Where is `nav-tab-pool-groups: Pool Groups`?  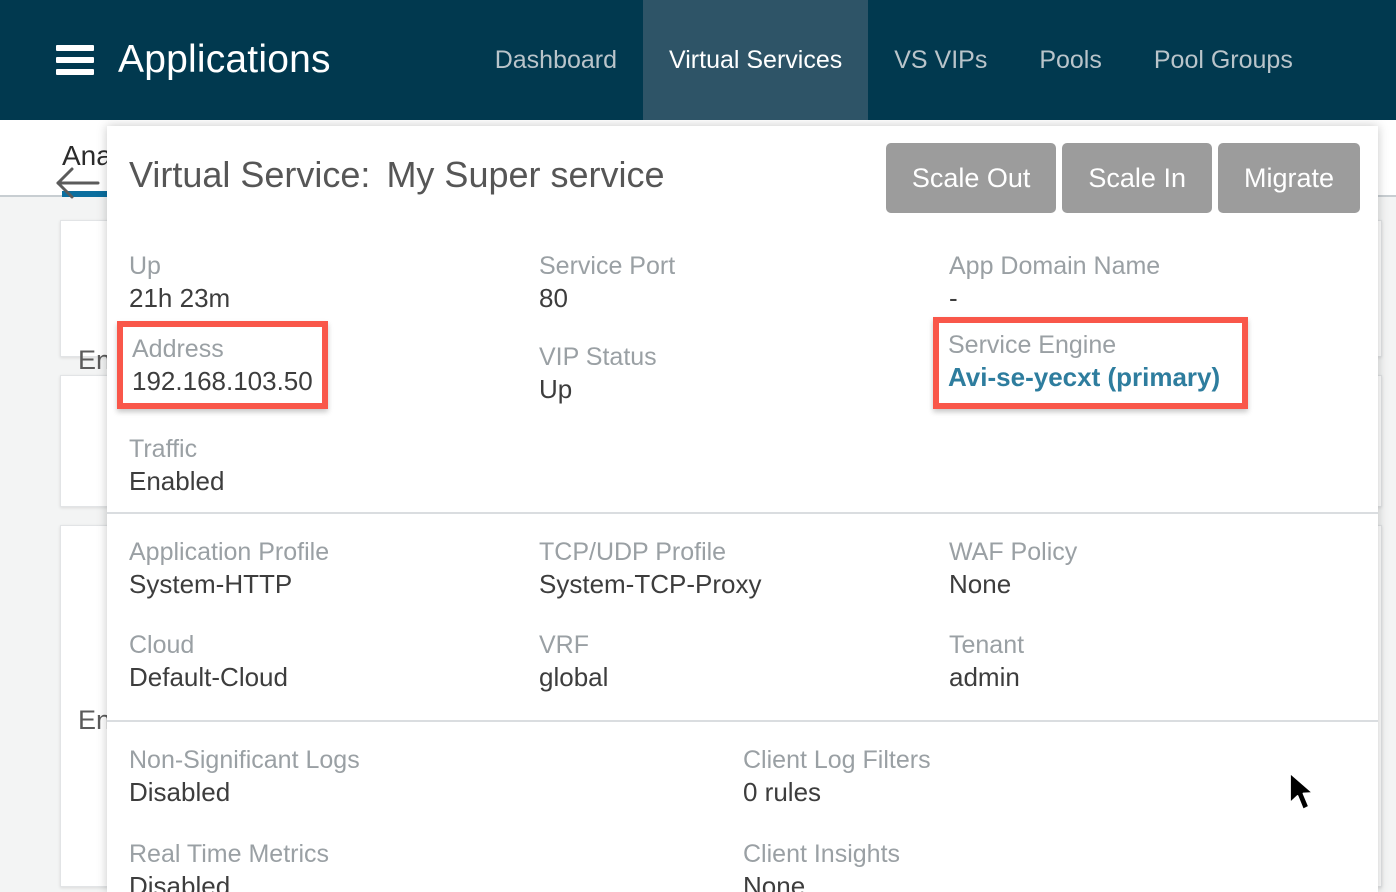 nav-tab-pool-groups: Pool Groups is located at coordinates (1223, 60).